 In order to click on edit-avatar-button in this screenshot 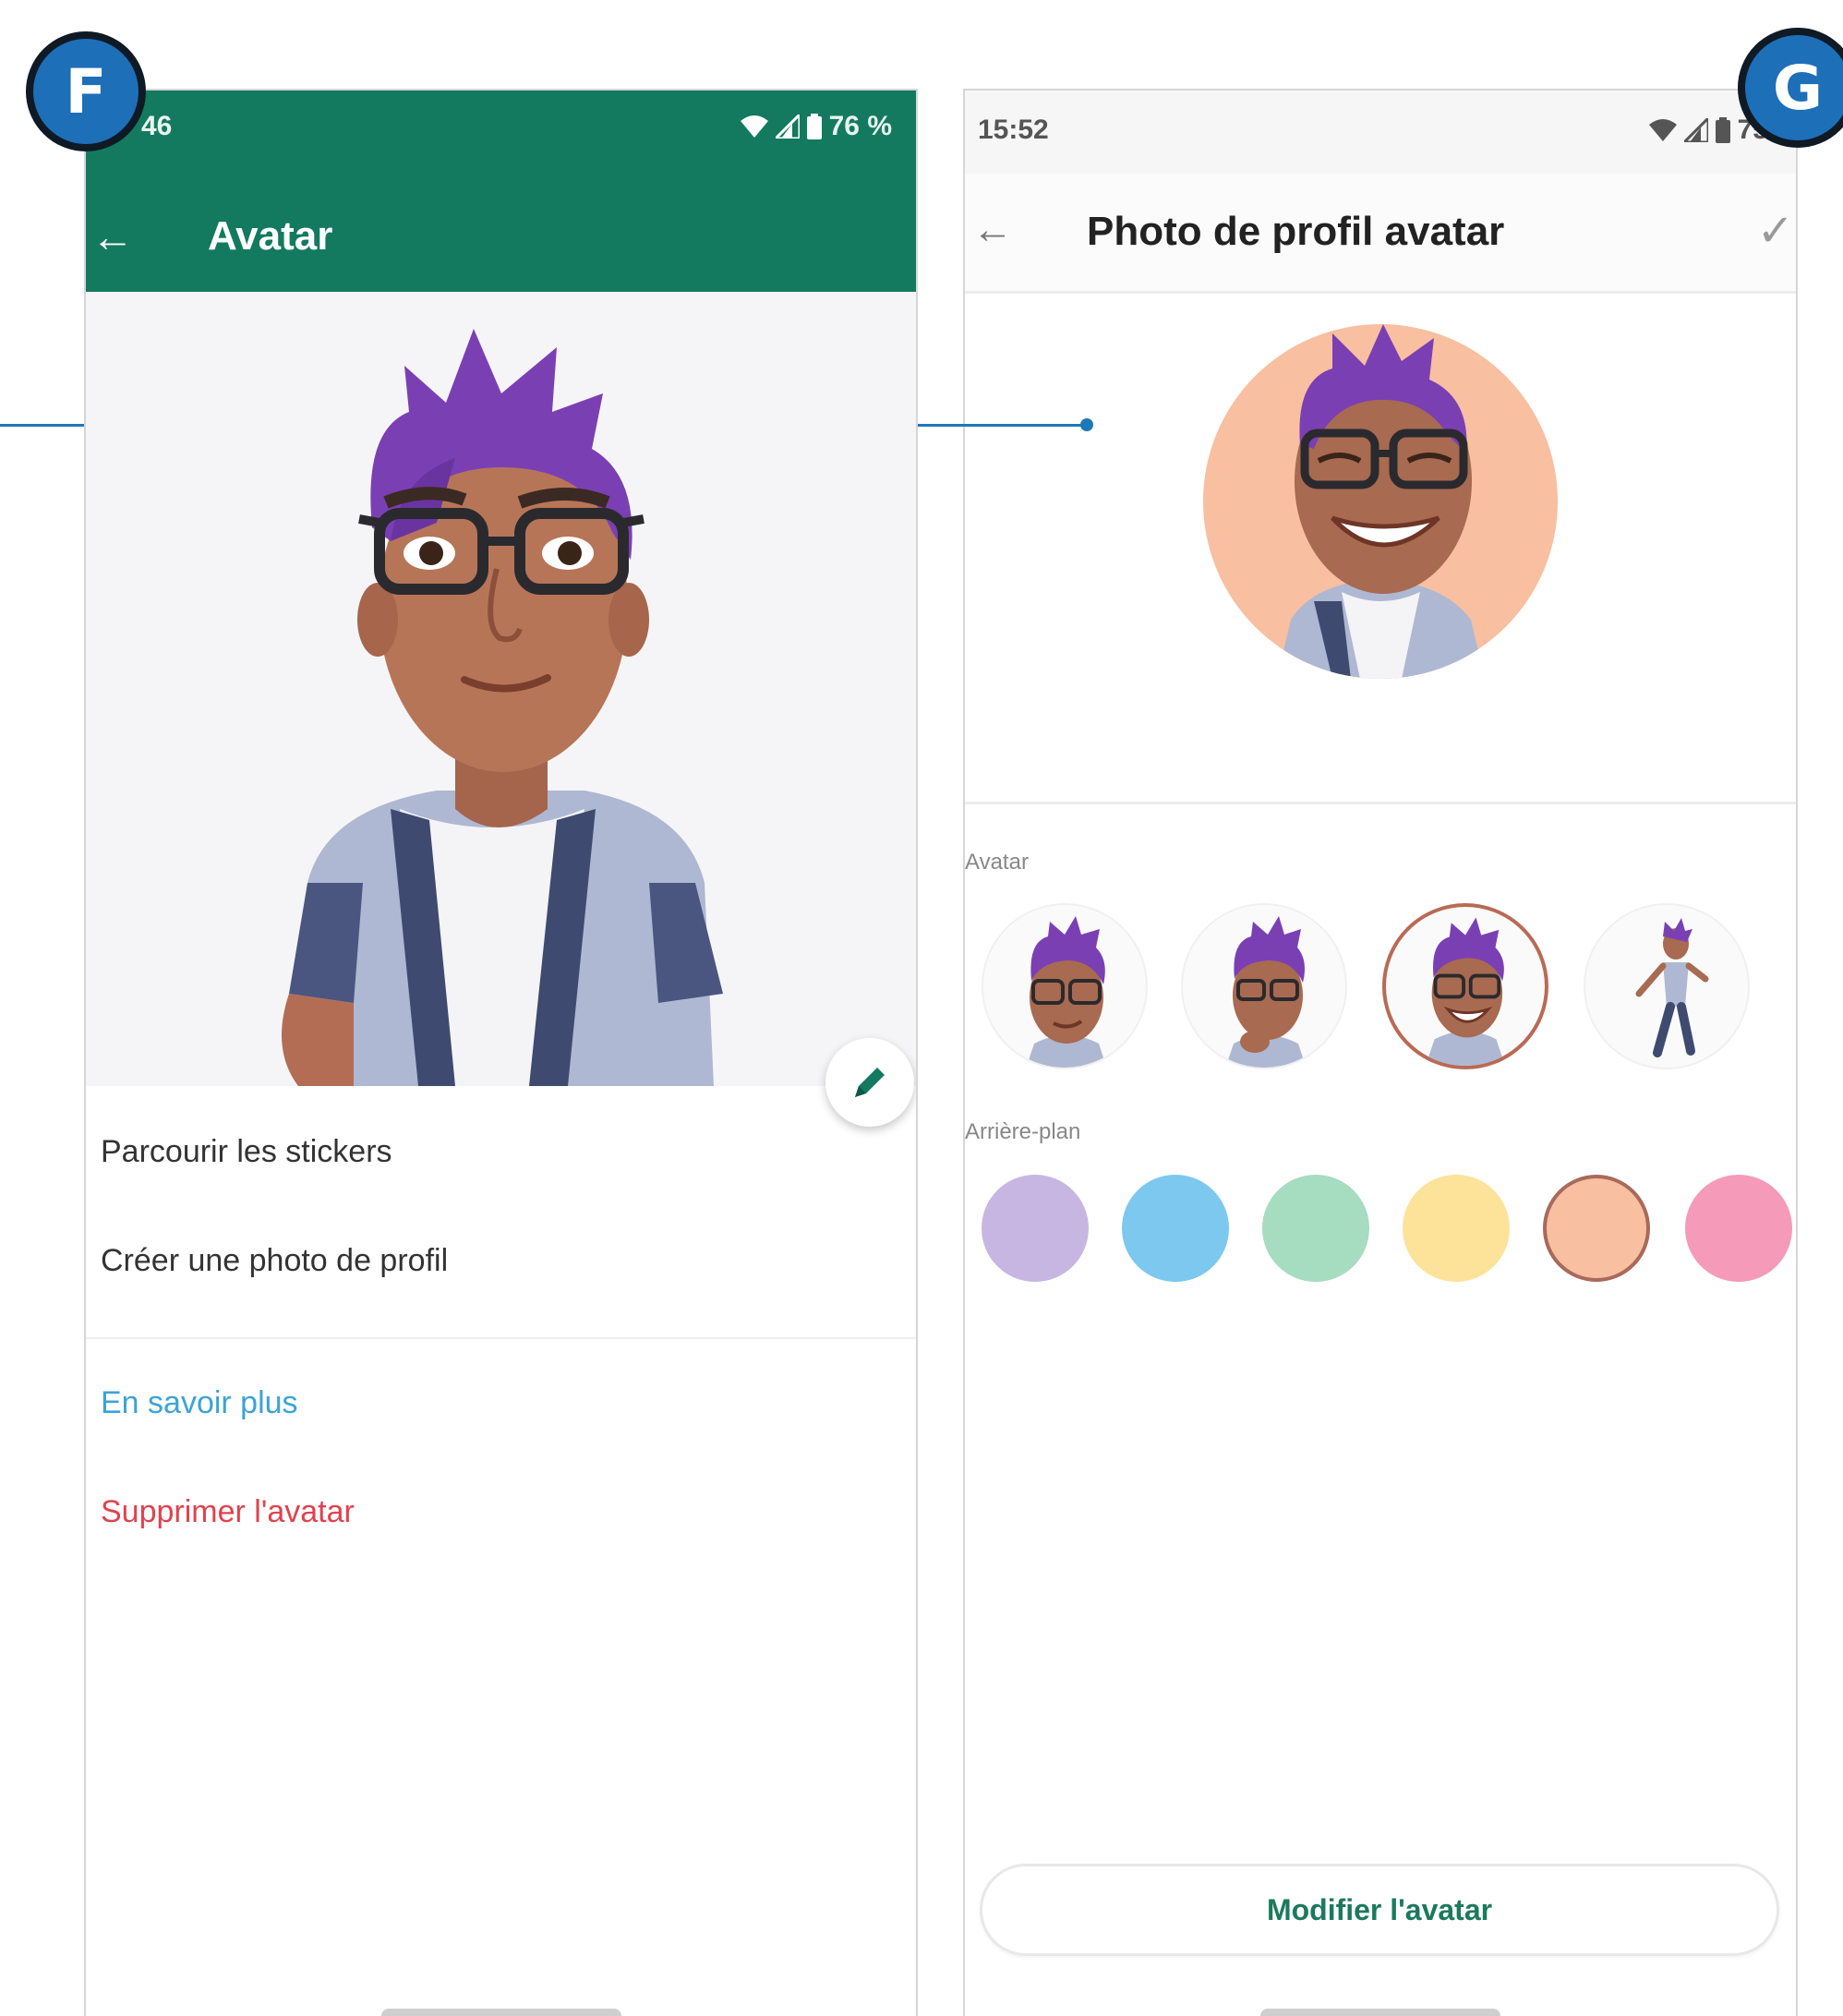, I will do `click(869, 1082)`.